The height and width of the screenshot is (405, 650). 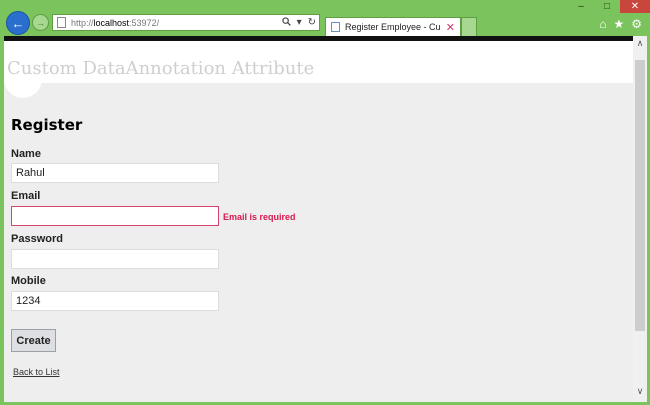 I want to click on forward-arrow-icon: →, so click(x=40, y=22).